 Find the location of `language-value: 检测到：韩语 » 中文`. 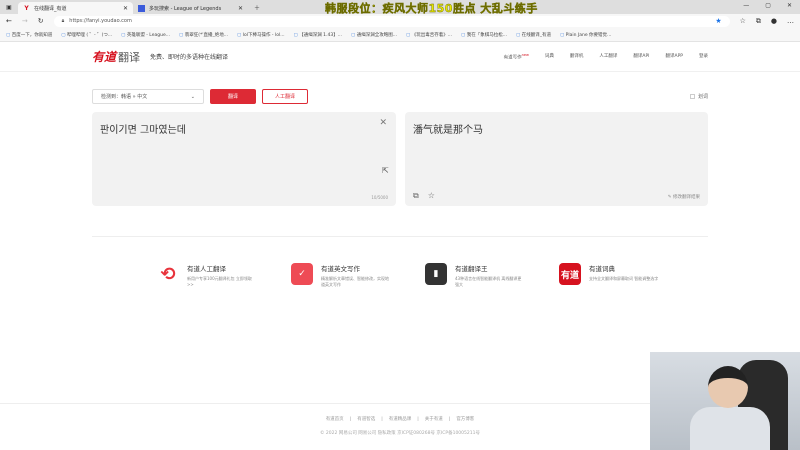

language-value: 检测到：韩语 » 中文 is located at coordinates (124, 97).